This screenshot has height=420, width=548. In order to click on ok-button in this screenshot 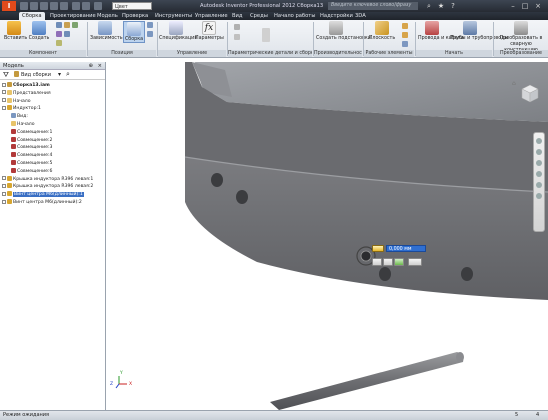, I will do `click(399, 262)`.